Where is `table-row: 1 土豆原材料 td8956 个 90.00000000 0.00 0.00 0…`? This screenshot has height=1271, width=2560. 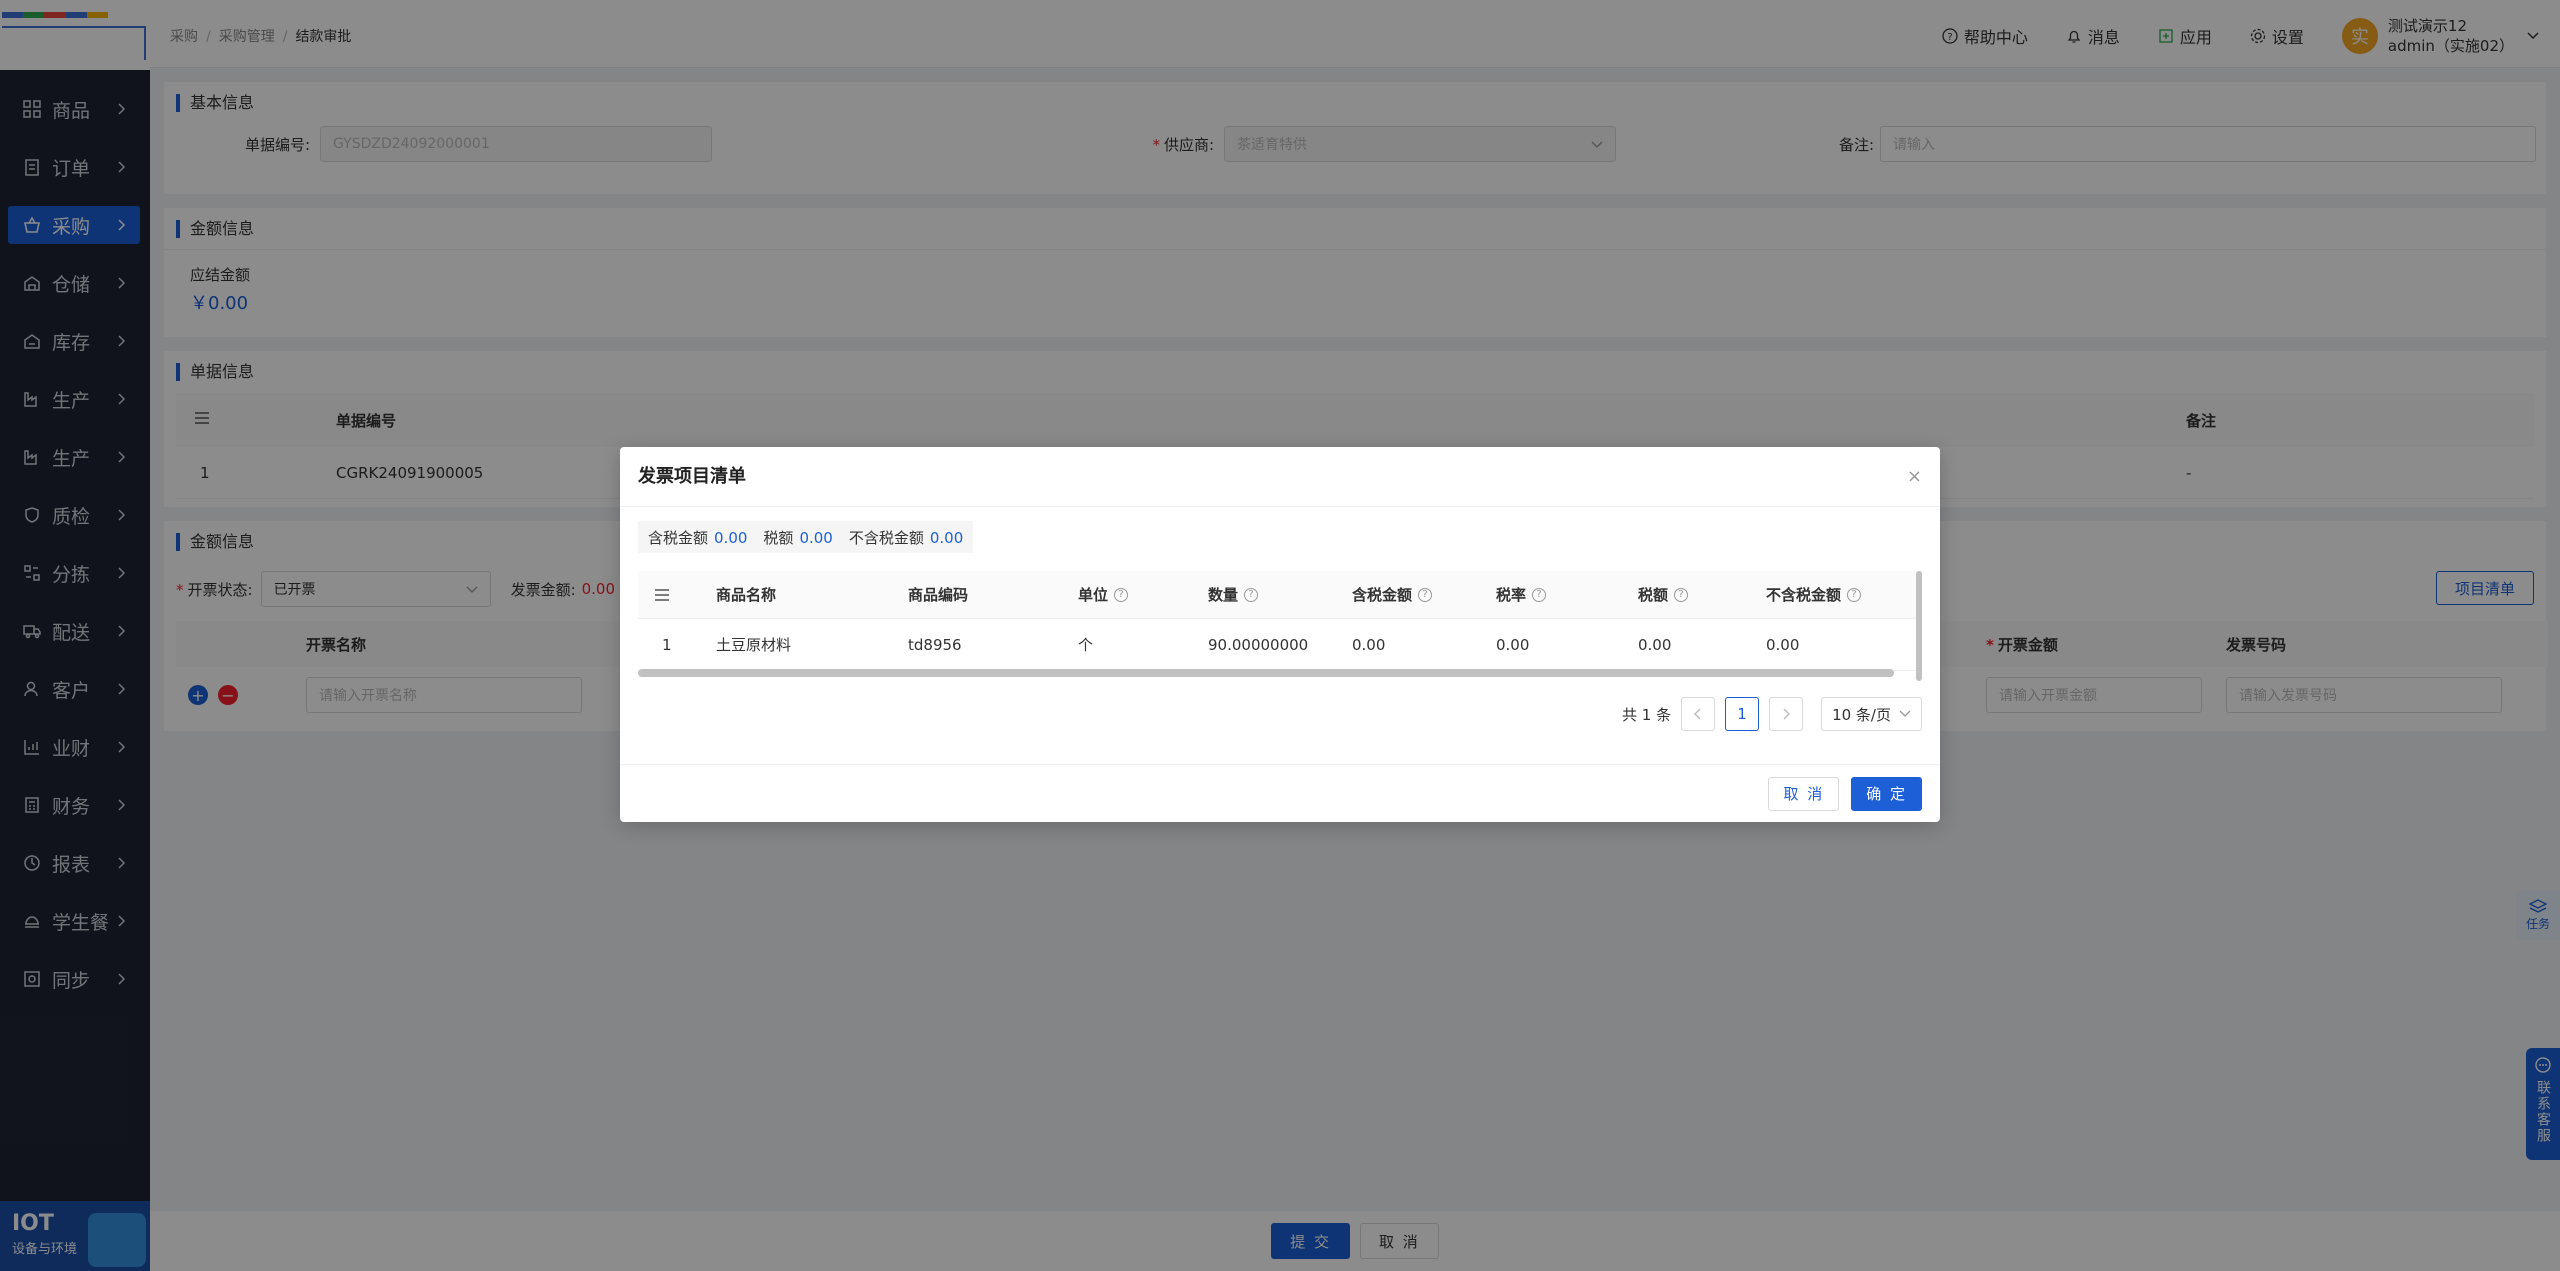 table-row: 1 土豆原材料 td8956 个 90.00000000 0.00 0.00 0… is located at coordinates (1280, 645).